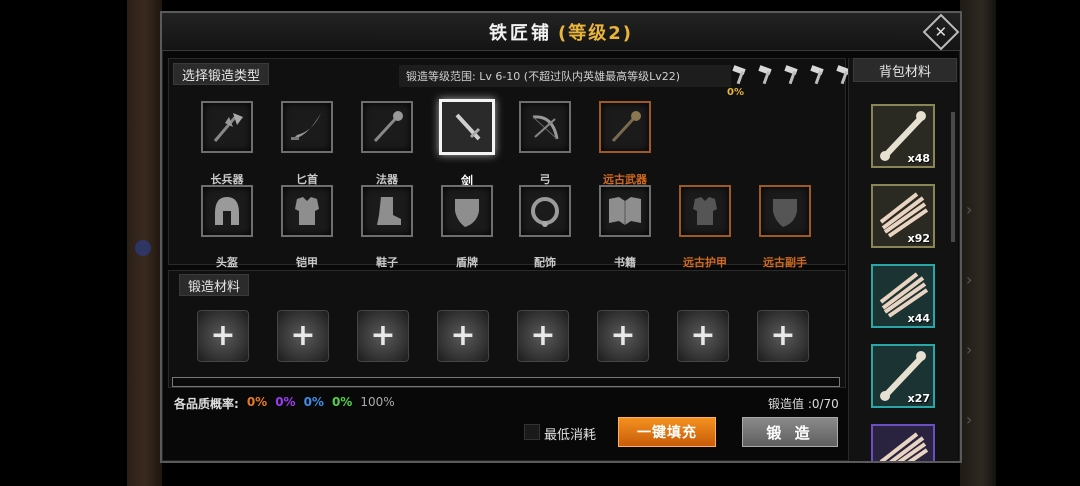 The image size is (1080, 486). Describe the element at coordinates (565, 76) in the screenshot. I see `forge-level-range: 锻造等级范围: Lv 6-10 (不超过队内英雄最高等级Lv22)` at that location.